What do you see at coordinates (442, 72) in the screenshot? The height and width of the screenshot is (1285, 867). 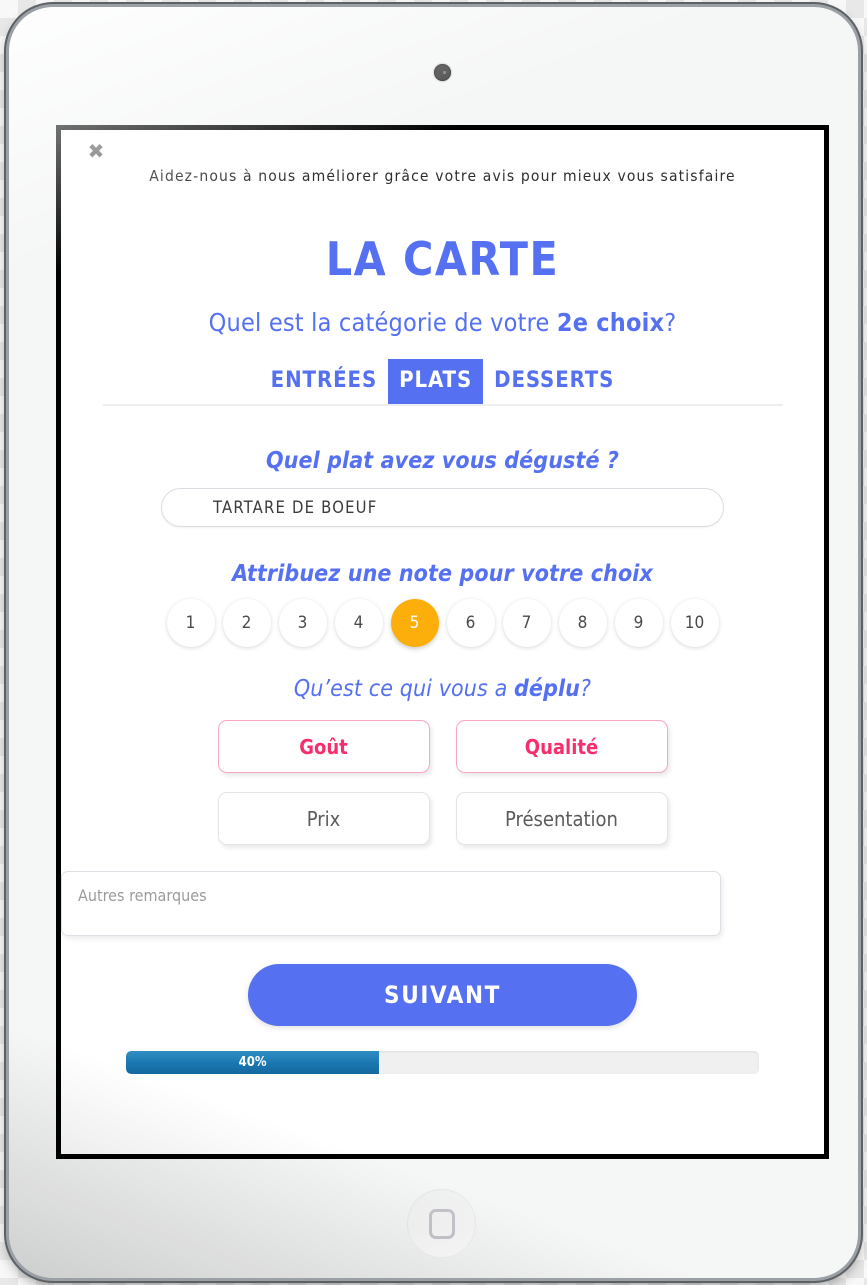 I see `camera-dot-icon` at bounding box center [442, 72].